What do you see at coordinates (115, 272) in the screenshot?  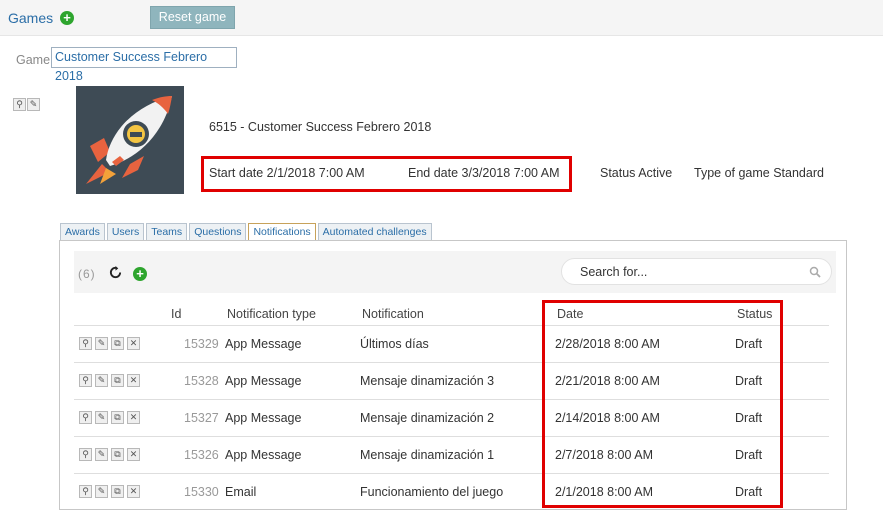 I see `refresh-icon` at bounding box center [115, 272].